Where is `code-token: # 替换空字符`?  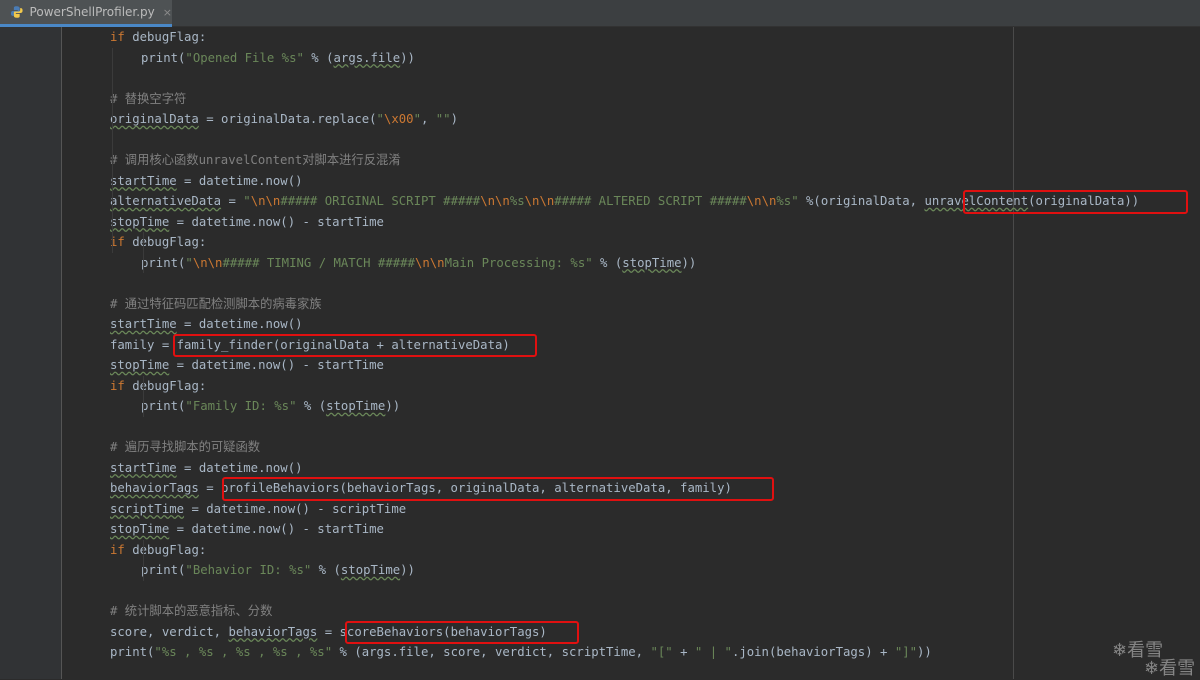 code-token: # 替换空字符 is located at coordinates (148, 98).